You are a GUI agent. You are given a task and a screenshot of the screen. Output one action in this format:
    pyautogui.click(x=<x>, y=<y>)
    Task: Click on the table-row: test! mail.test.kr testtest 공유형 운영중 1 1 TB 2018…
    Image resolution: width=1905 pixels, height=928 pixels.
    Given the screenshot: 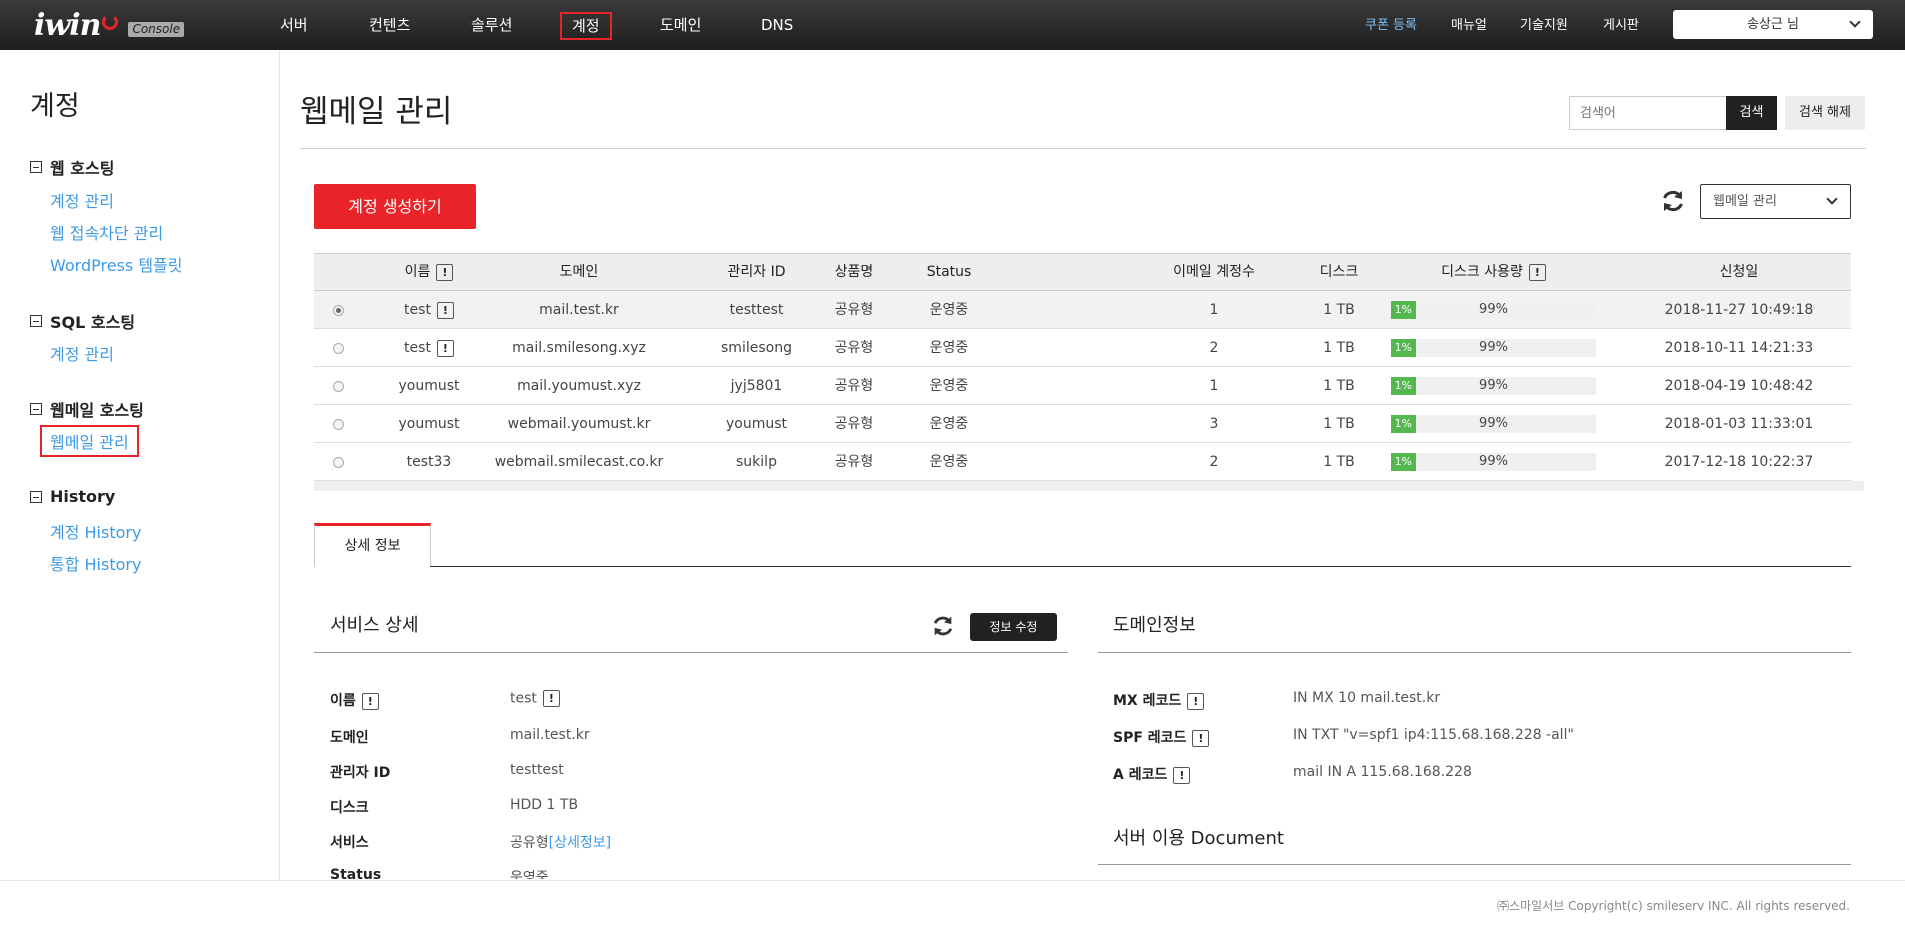 What is the action you would take?
    pyautogui.click(x=1082, y=310)
    